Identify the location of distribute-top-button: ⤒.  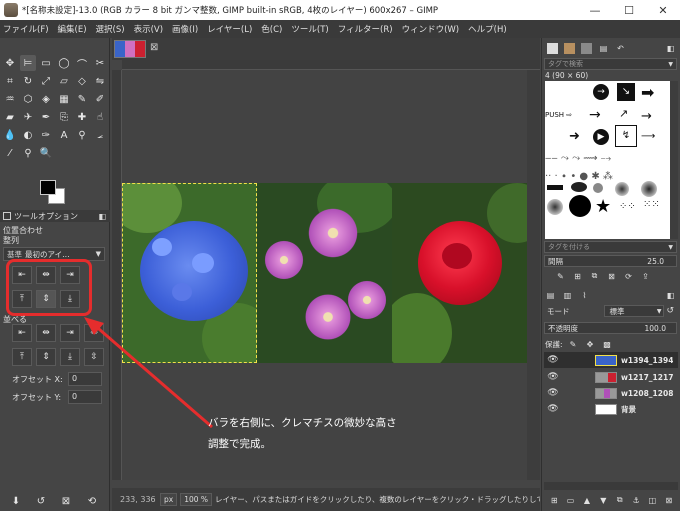
(22, 357).